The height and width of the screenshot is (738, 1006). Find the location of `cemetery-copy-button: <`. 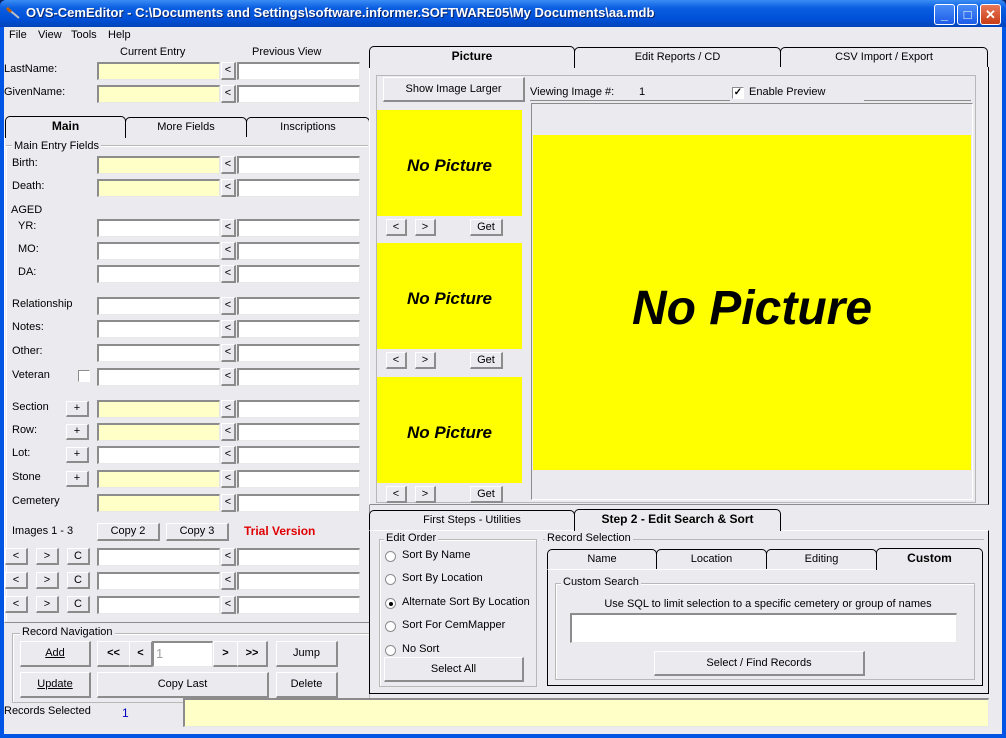

cemetery-copy-button: < is located at coordinates (228, 503).